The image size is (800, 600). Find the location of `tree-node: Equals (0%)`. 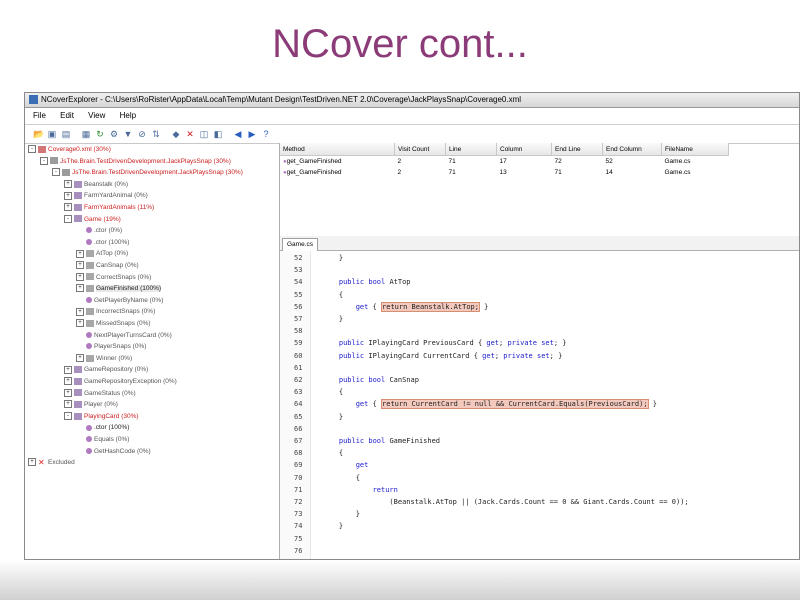

tree-node: Equals (0%) is located at coordinates (102, 440).